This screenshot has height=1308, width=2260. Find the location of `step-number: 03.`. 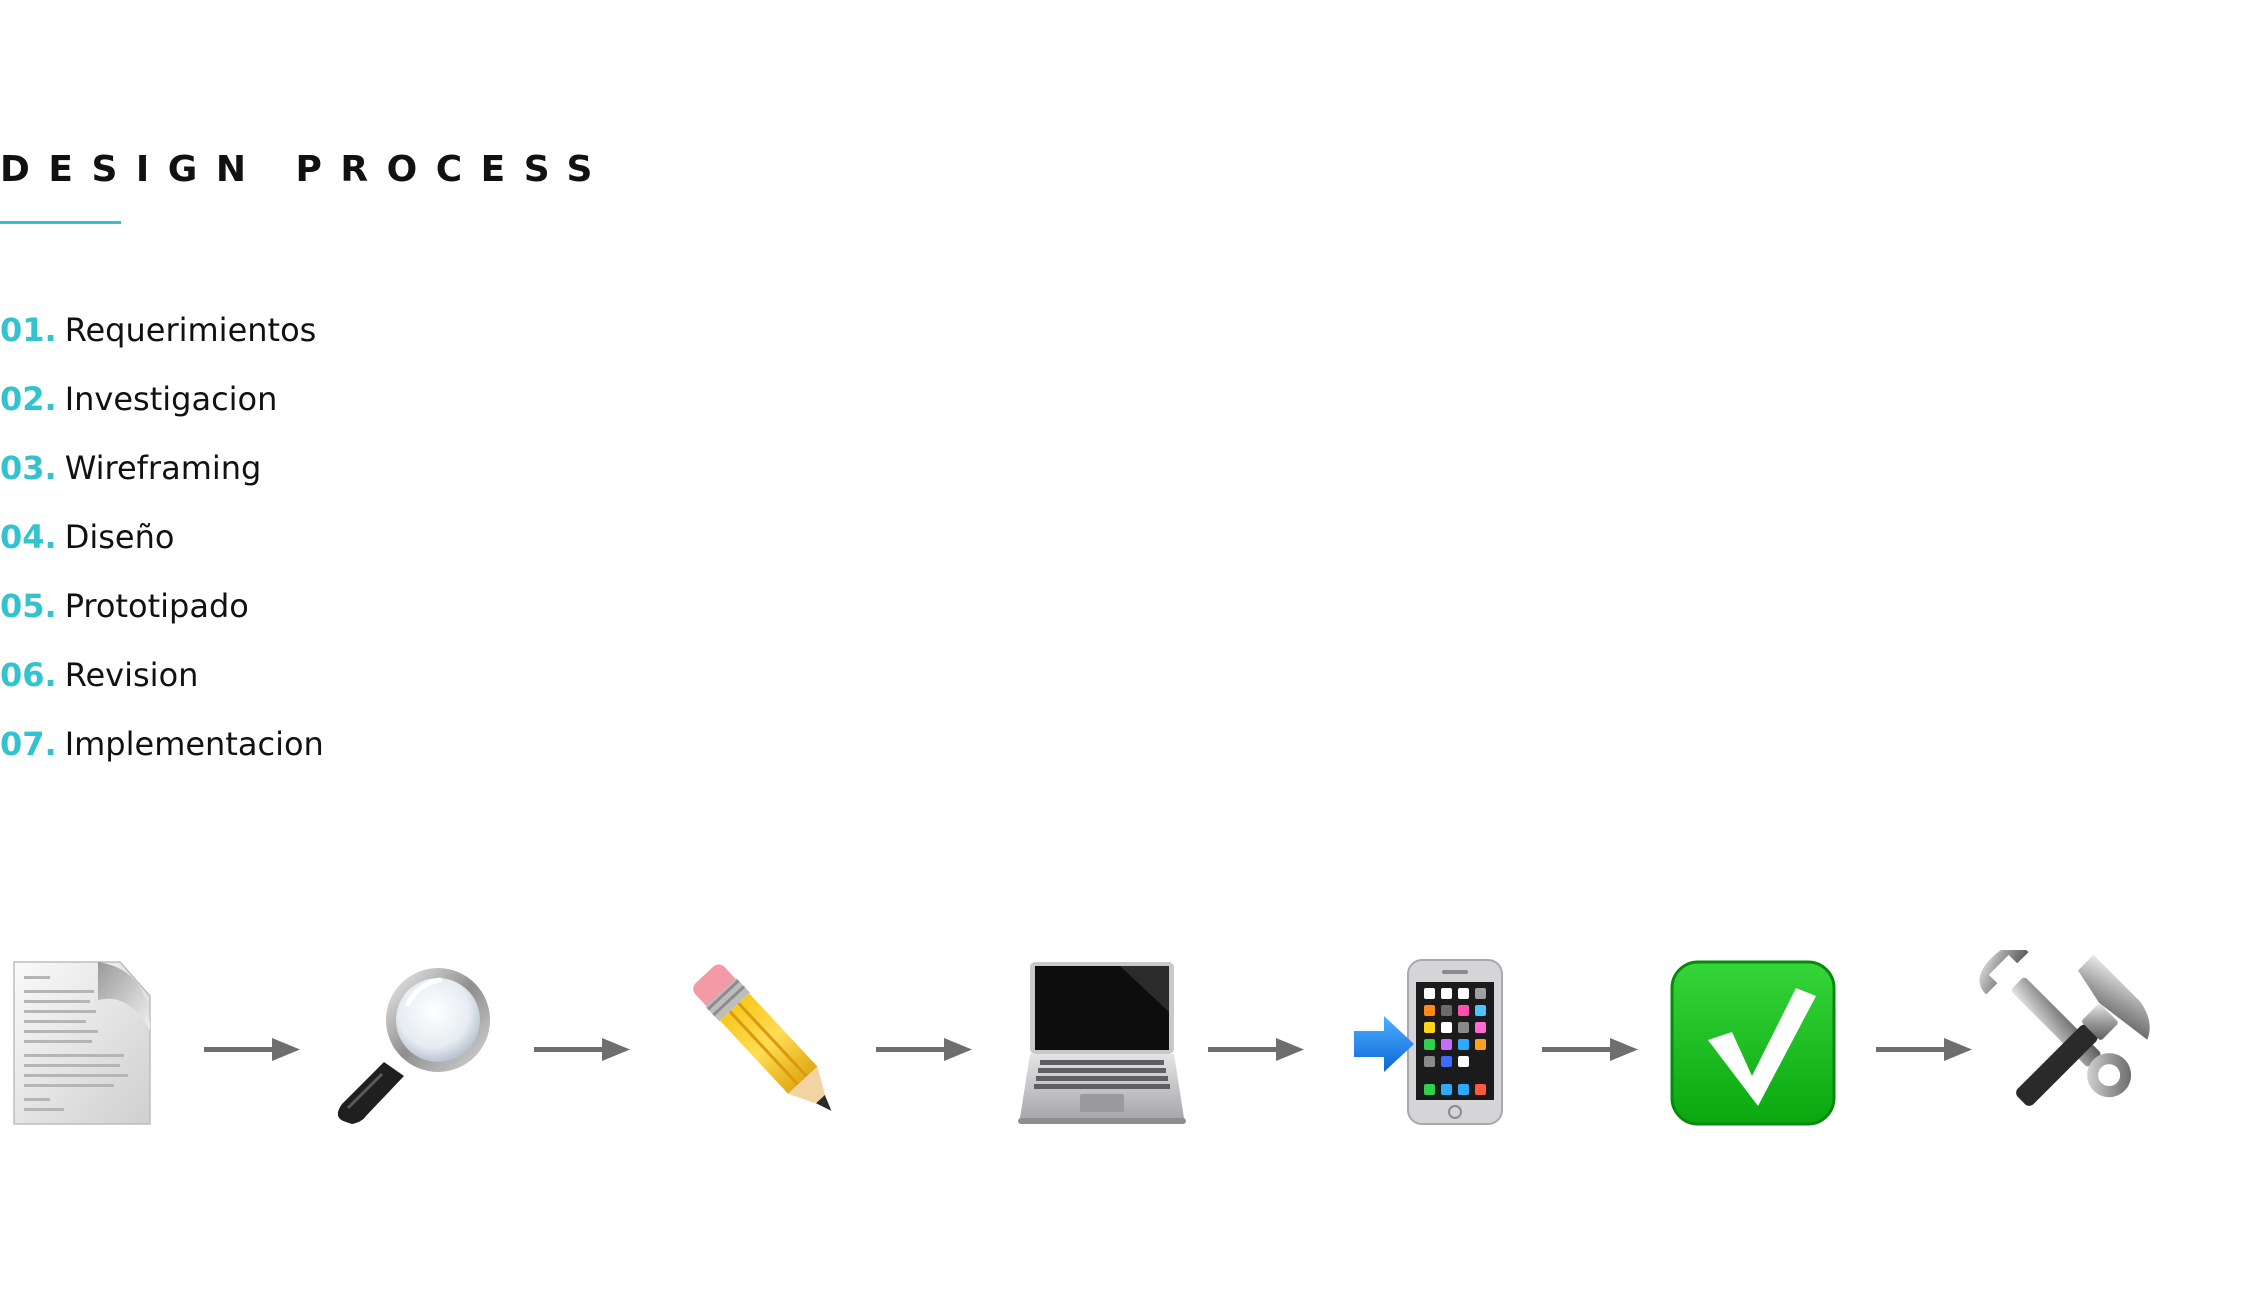

step-number: 03. is located at coordinates (28, 468).